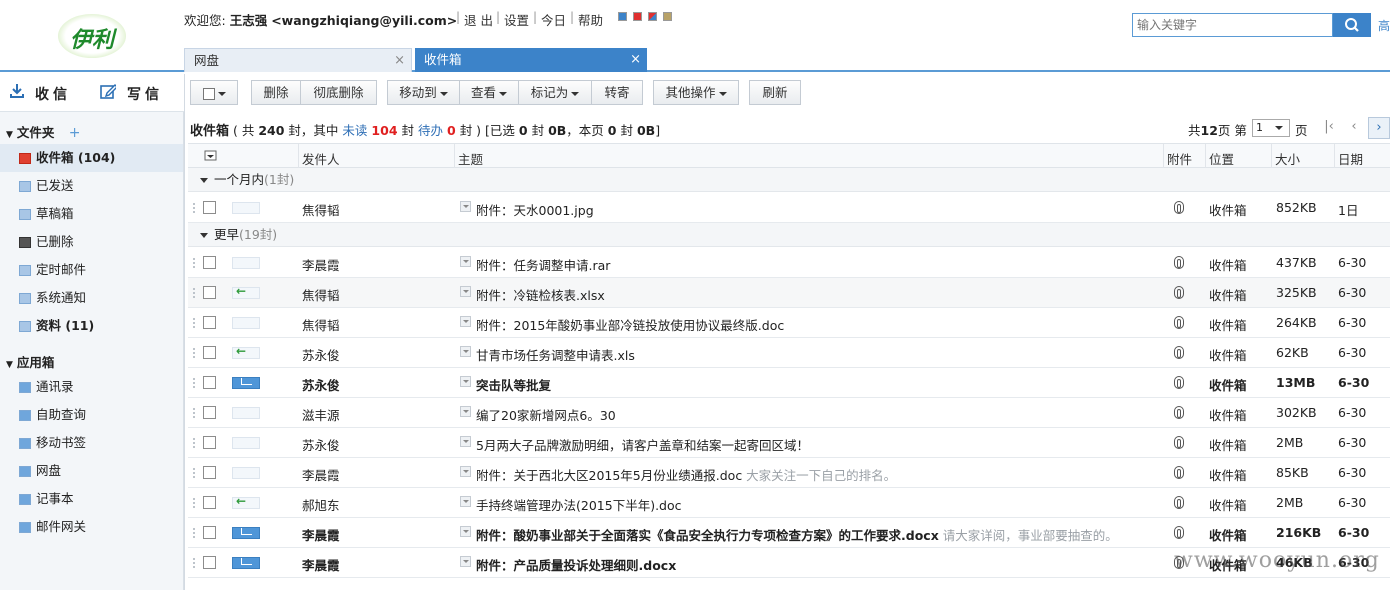  What do you see at coordinates (91, 214) in the screenshot?
I see `folder-drafts: 草稿箱` at bounding box center [91, 214].